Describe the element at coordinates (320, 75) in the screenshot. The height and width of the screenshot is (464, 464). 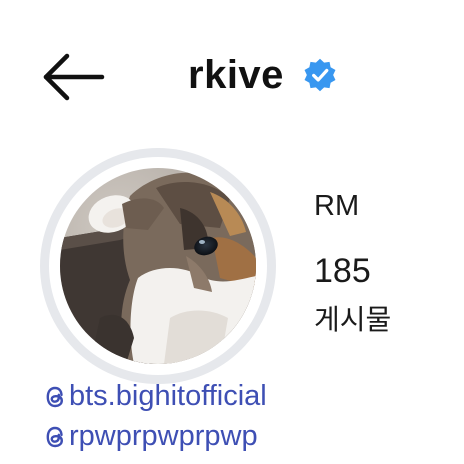
I see `verified-badge-icon` at that location.